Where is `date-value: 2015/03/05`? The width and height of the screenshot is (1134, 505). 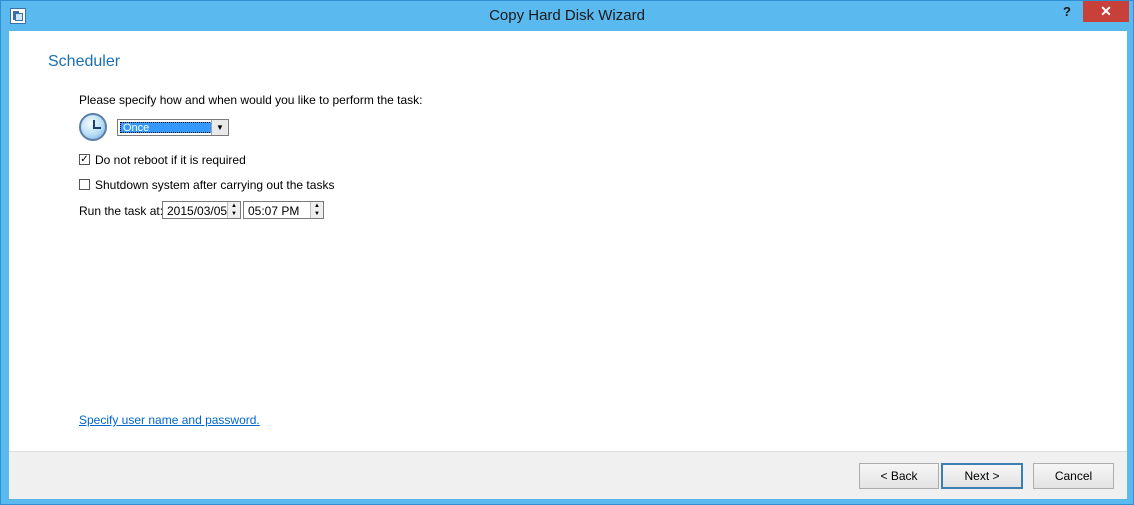 date-value: 2015/03/05 is located at coordinates (197, 211).